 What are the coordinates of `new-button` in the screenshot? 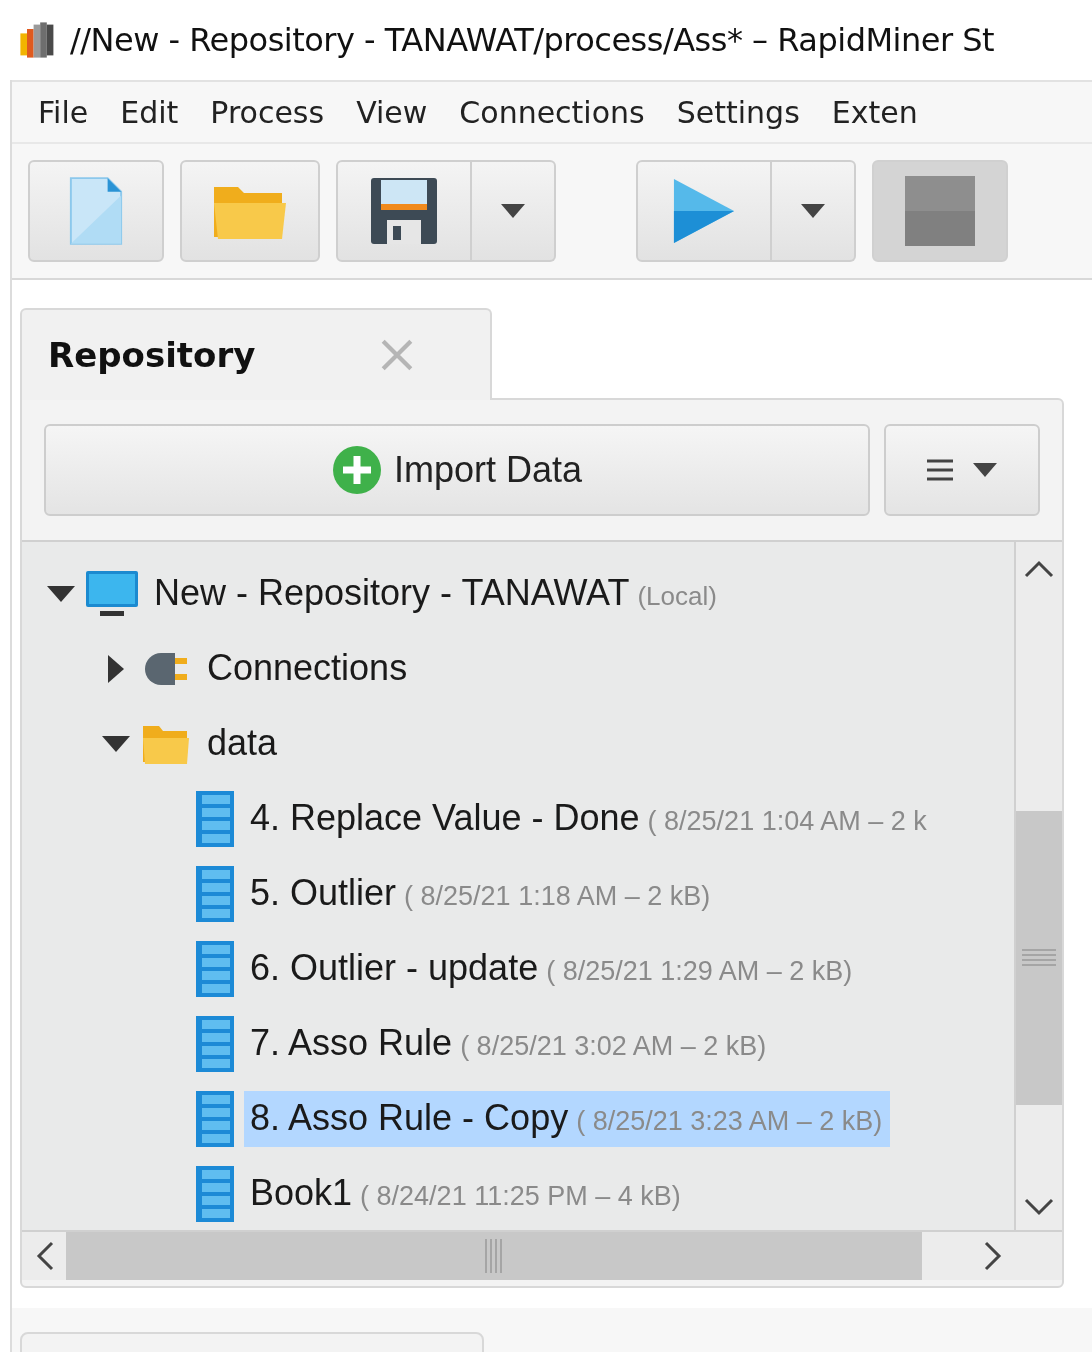 It's located at (96, 211).